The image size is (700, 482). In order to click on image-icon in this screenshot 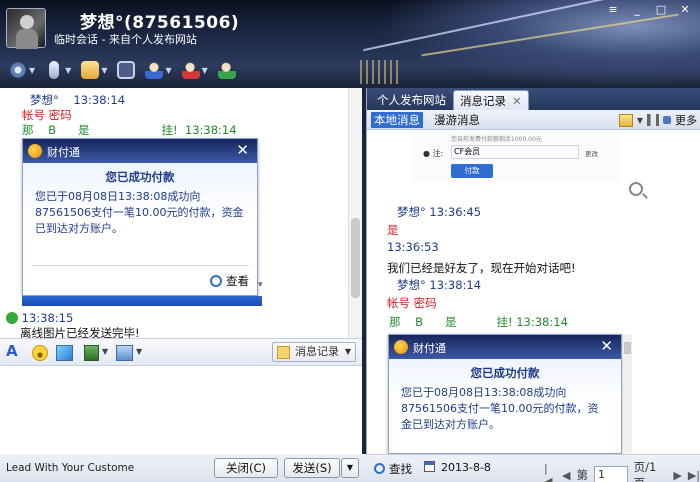, I will do `click(64, 353)`.